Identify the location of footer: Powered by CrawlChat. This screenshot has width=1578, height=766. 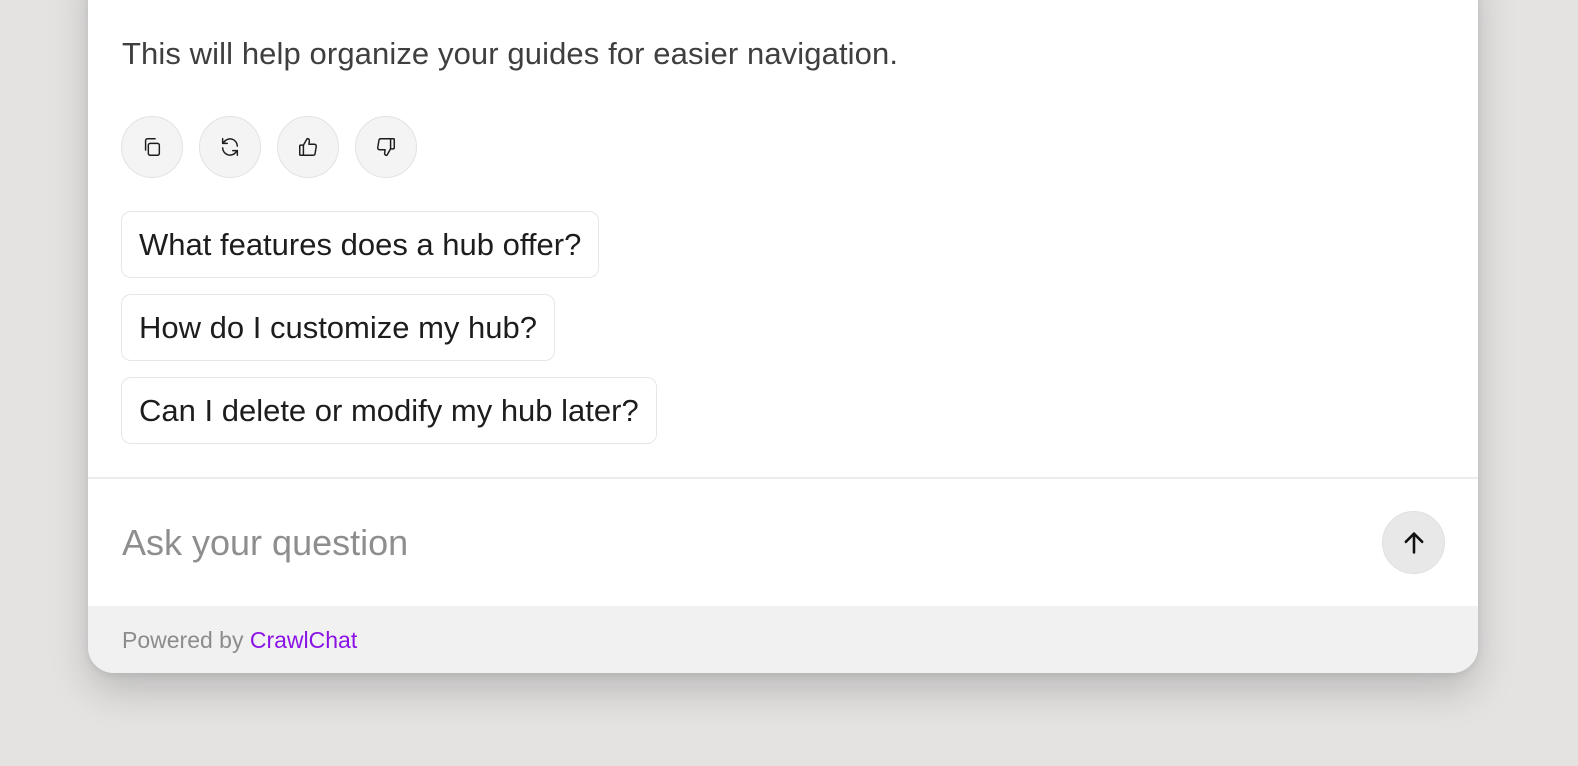
(783, 639).